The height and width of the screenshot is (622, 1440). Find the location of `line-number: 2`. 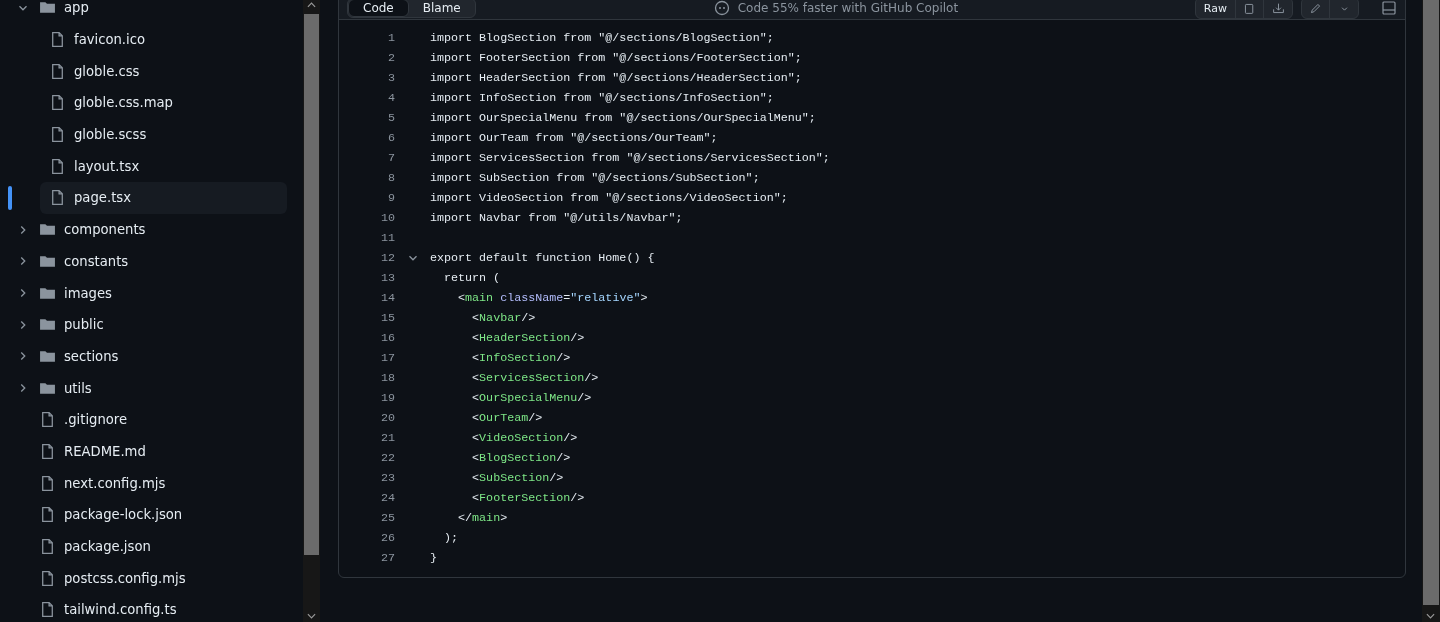

line-number: 2 is located at coordinates (391, 58).